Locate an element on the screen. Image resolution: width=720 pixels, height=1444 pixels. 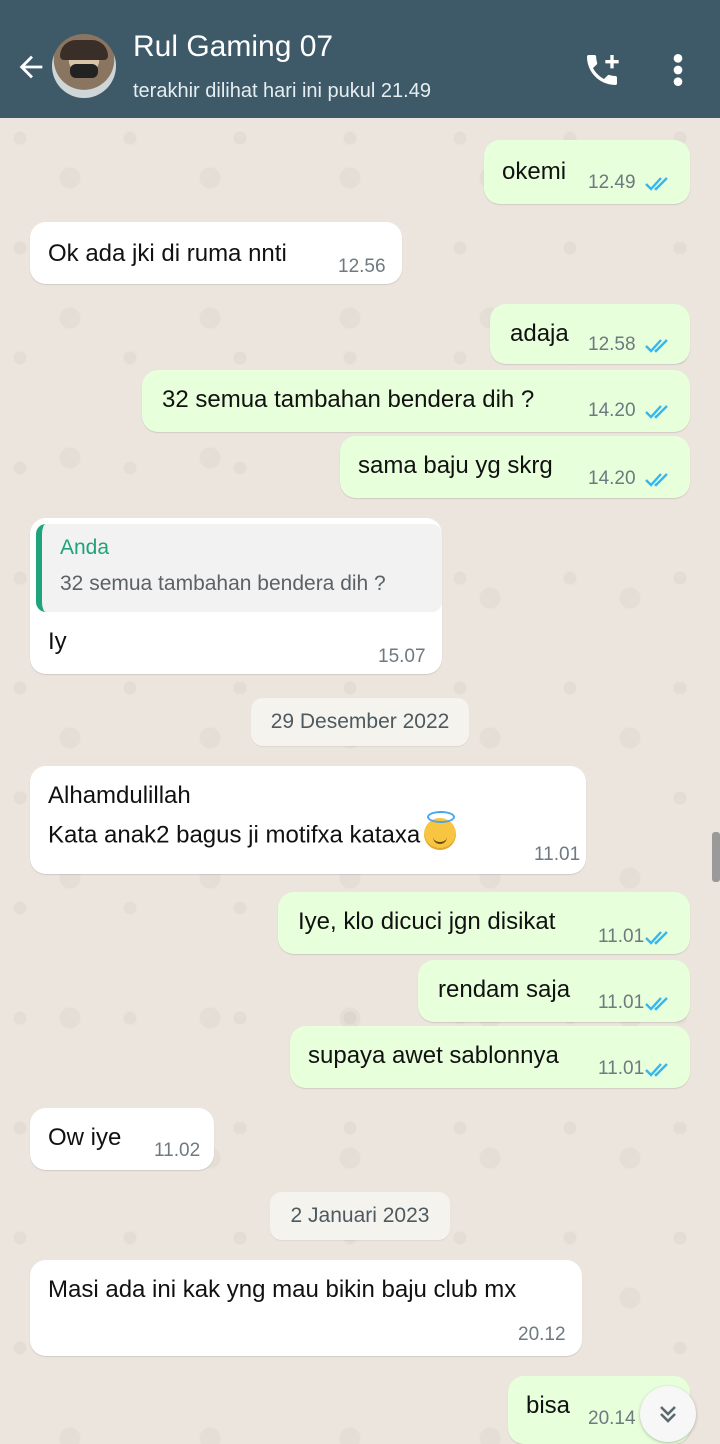
contact-name: Rul Gaming 07 is located at coordinates (233, 47).